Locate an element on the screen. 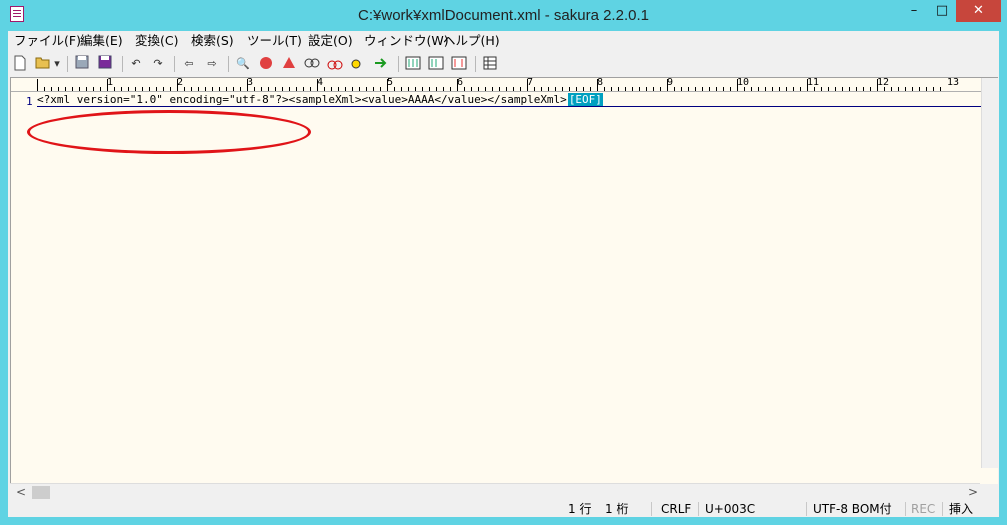 Image resolution: width=1007 pixels, height=525 pixels. line-number: 1 is located at coordinates (29, 101).